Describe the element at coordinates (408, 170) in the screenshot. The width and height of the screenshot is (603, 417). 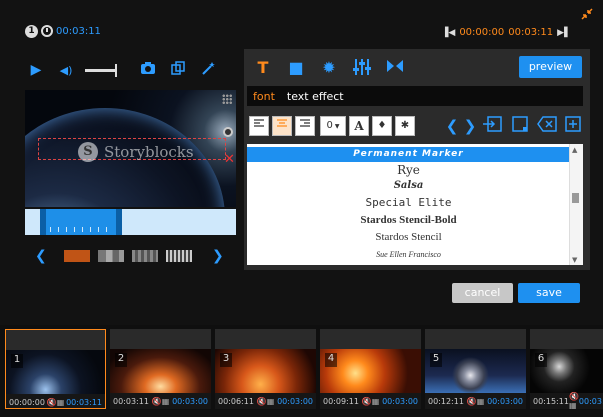
I see `font-item: Rye` at that location.